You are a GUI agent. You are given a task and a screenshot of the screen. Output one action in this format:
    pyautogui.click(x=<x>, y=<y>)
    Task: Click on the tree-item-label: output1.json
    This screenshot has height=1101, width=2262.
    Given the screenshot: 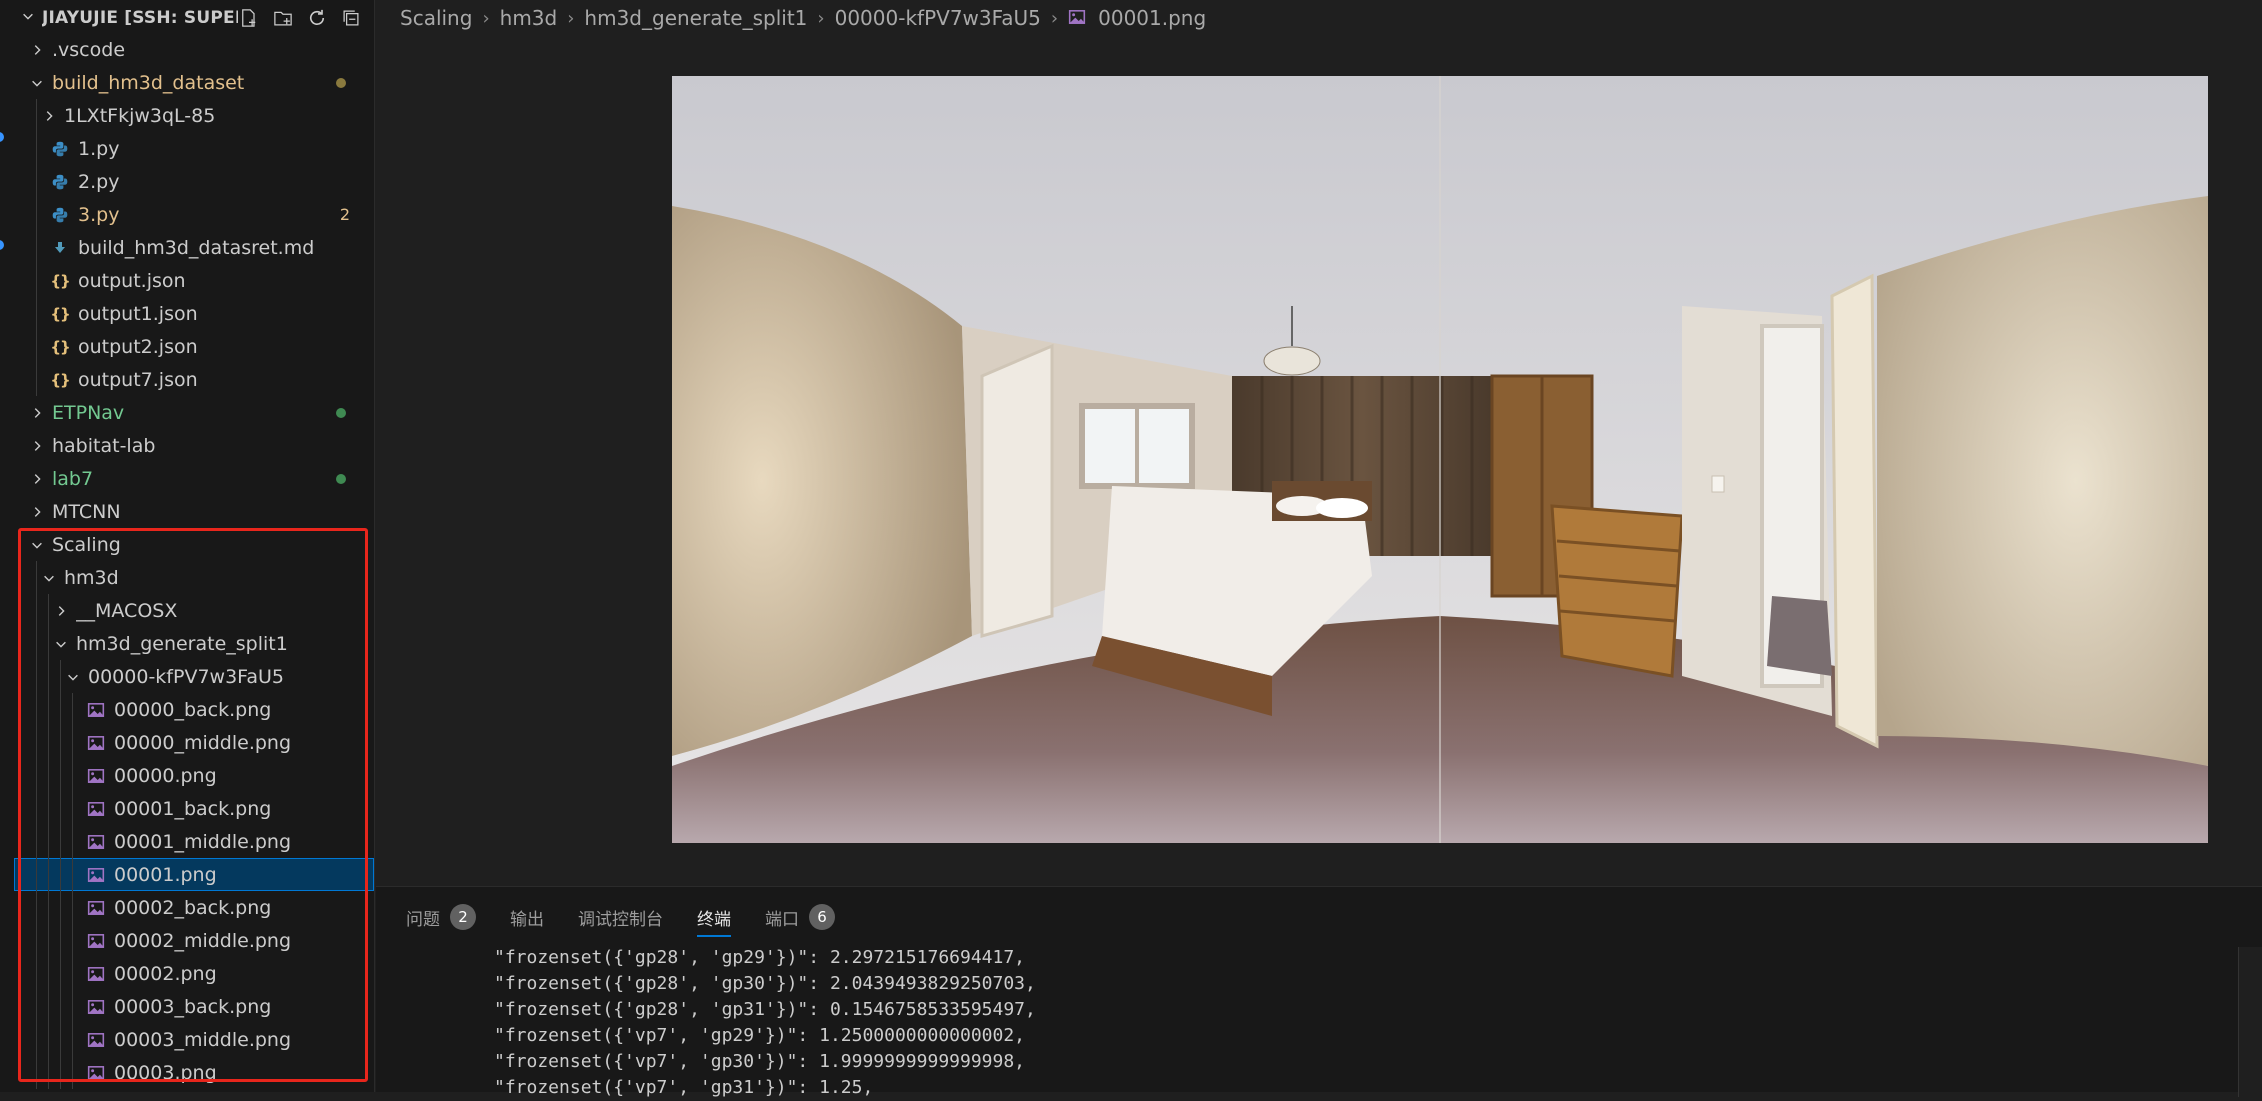 What is the action you would take?
    pyautogui.click(x=138, y=314)
    